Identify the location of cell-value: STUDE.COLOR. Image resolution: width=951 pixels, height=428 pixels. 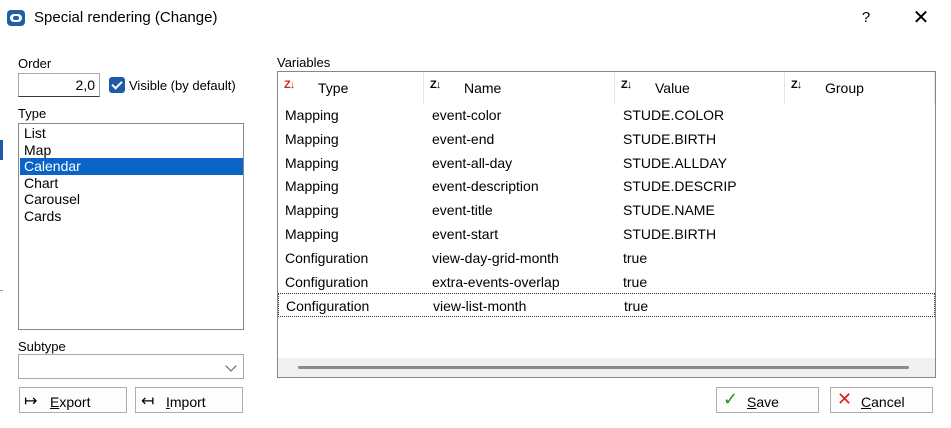
(674, 115).